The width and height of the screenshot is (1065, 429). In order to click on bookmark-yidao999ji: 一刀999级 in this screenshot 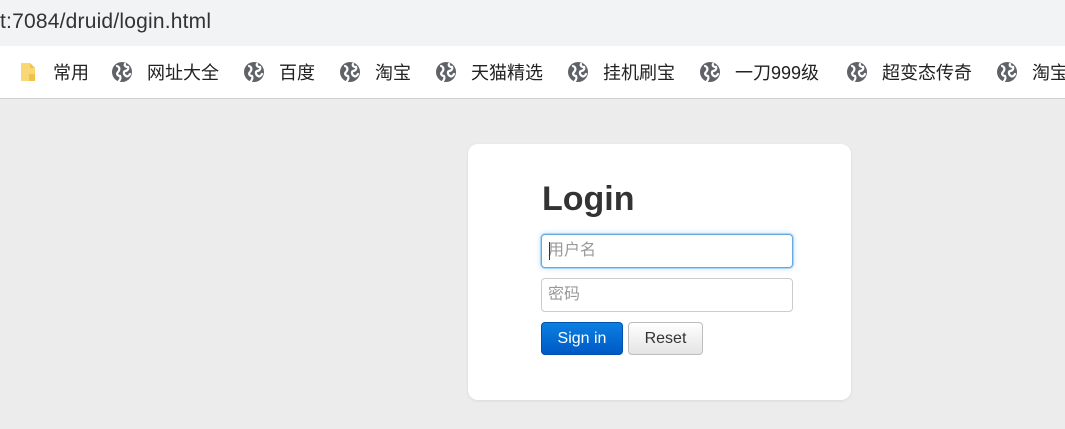, I will do `click(759, 72)`.